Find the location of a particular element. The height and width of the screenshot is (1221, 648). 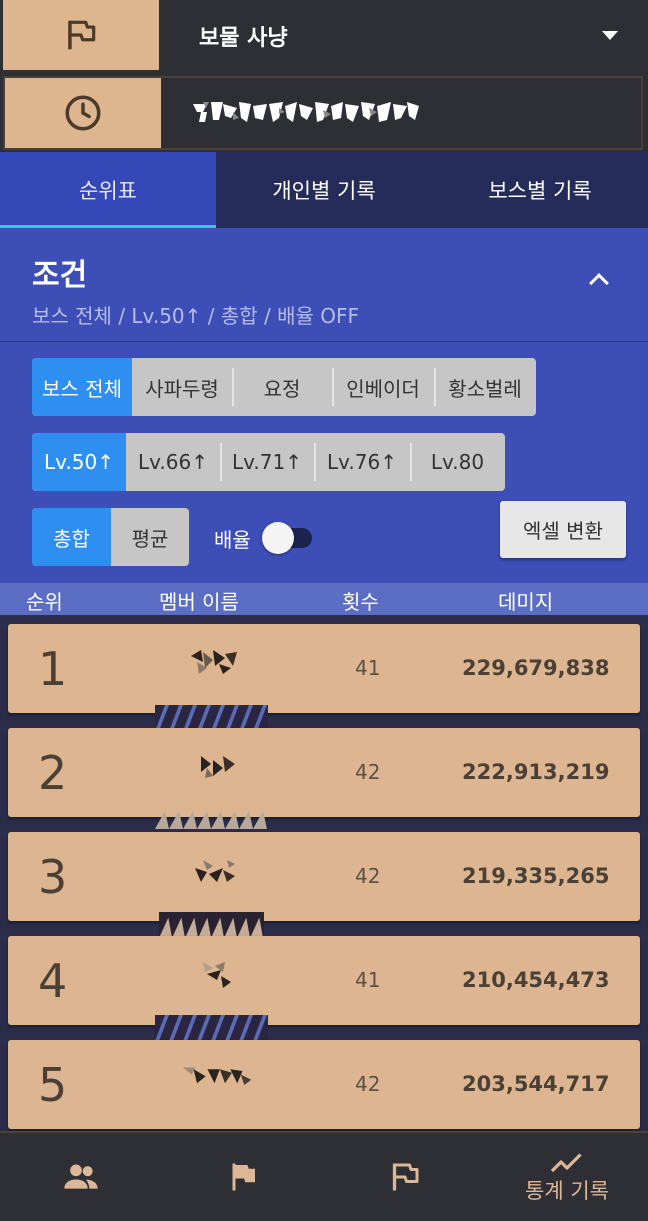

boss-option-sapa: 사파두령 is located at coordinates (182, 387).